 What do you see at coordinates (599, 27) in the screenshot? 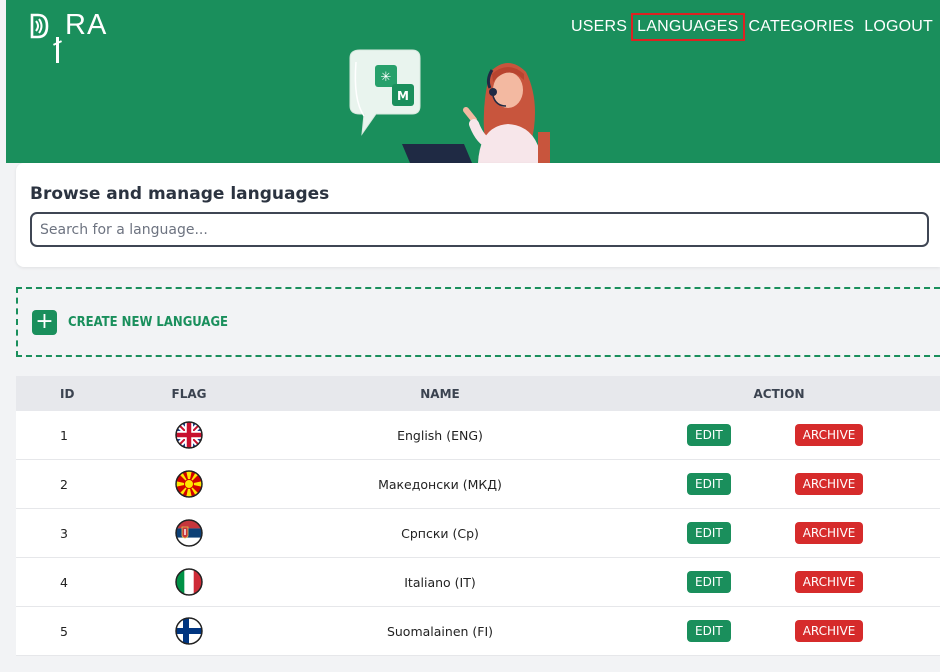
I see `nav-users: USERS` at bounding box center [599, 27].